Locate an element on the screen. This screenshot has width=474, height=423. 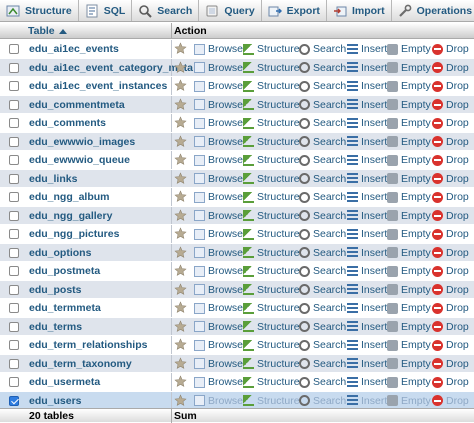
table-name-link: edu_ai1ec_event_instances is located at coordinates (98, 86).